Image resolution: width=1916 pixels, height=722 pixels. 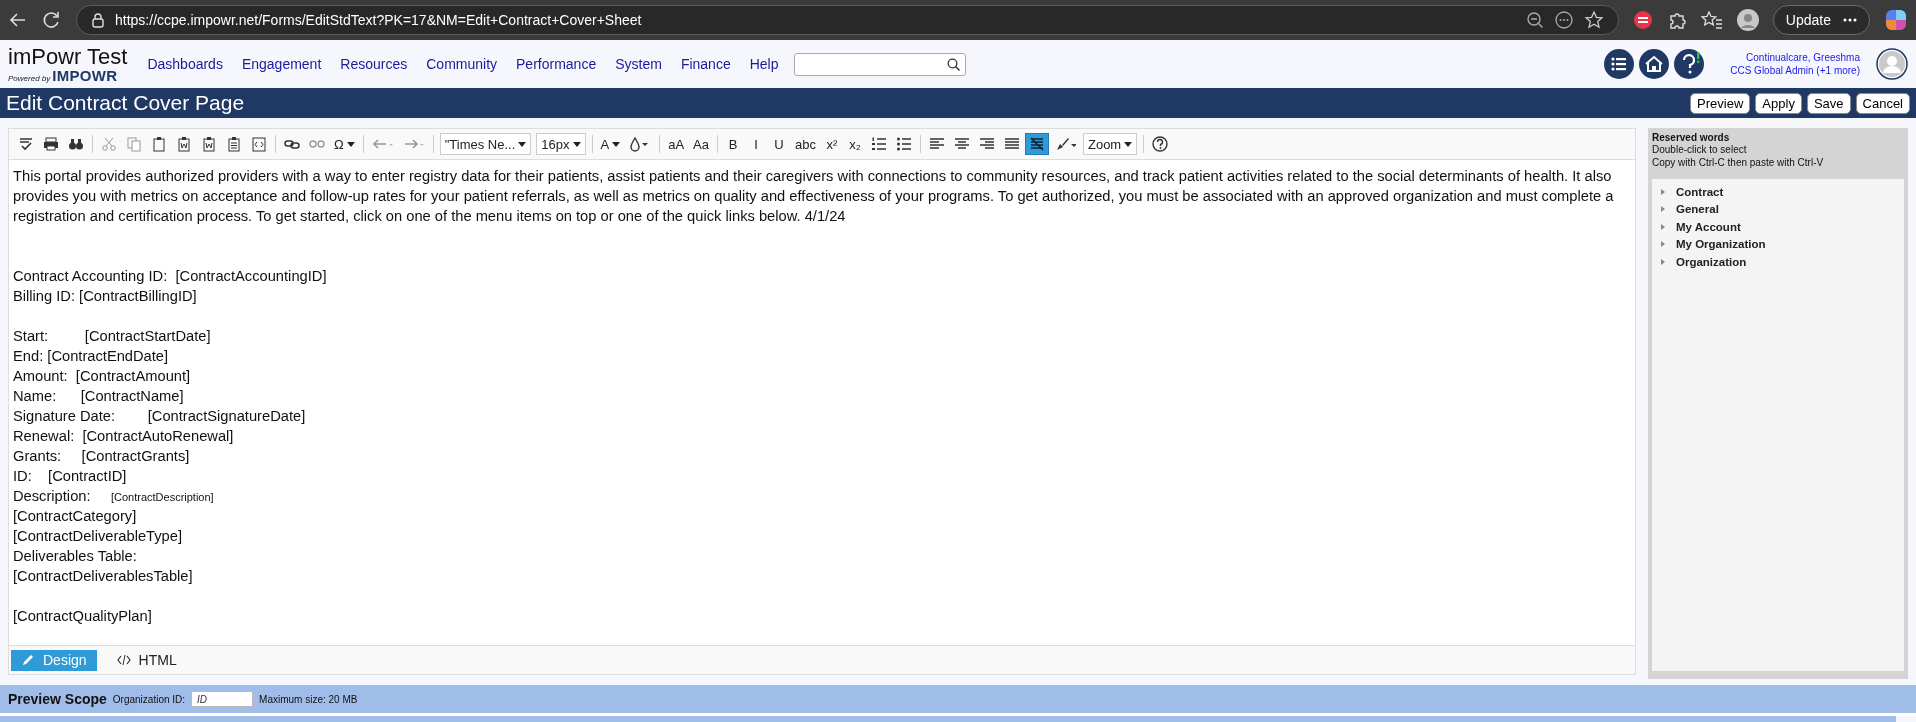 What do you see at coordinates (462, 64) in the screenshot?
I see `menu-link: Community` at bounding box center [462, 64].